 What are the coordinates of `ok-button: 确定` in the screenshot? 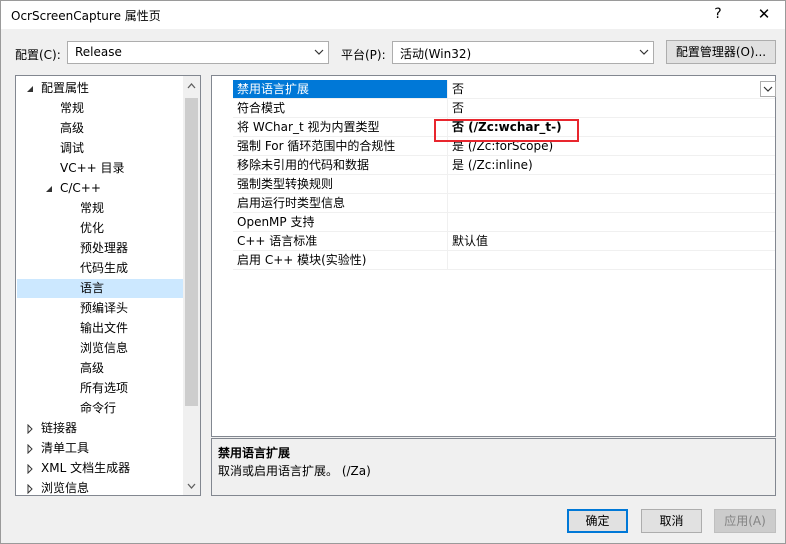 It's located at (597, 521).